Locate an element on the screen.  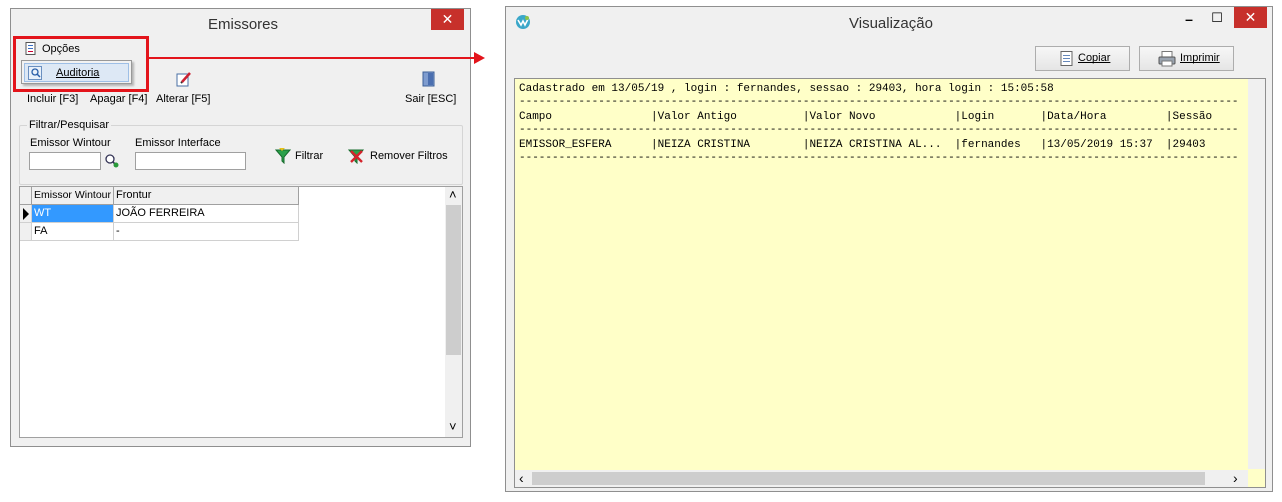
incluir-button: Incluir [F3] is located at coordinates (54, 99).